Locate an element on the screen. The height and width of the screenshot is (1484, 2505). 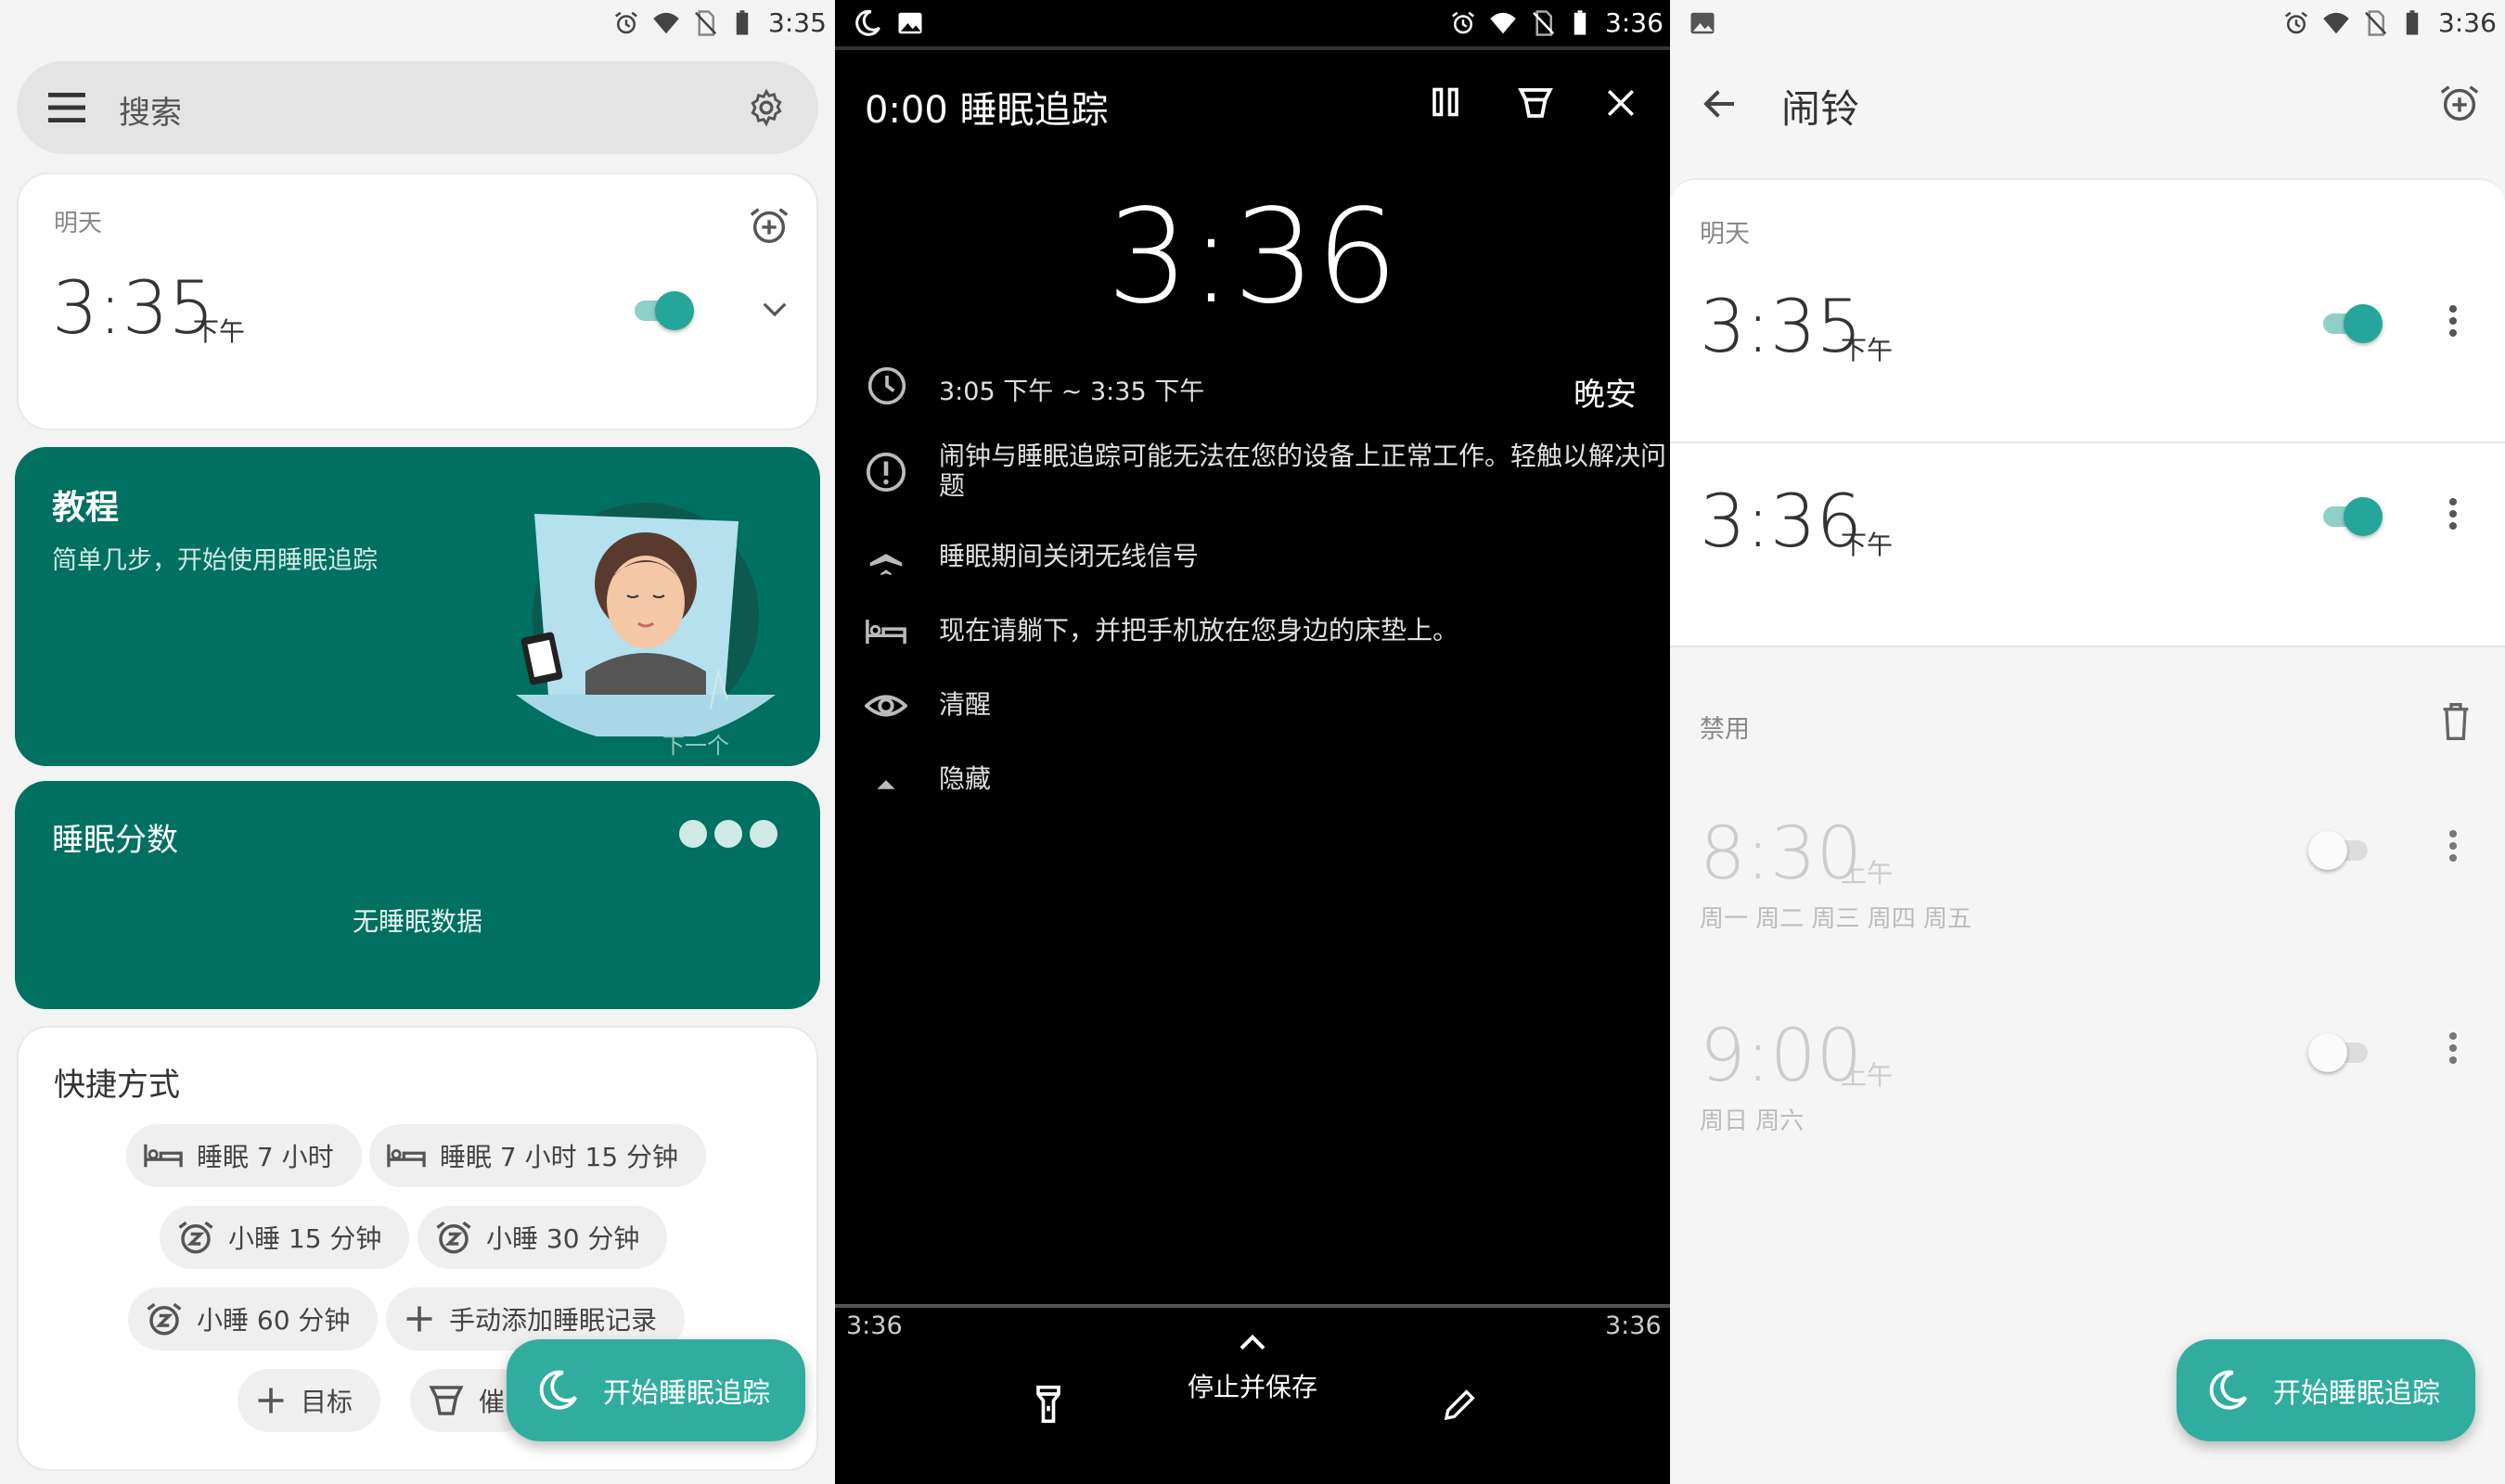
airplane-text: 睡眠期间关闭无线信号 is located at coordinates (1069, 556).